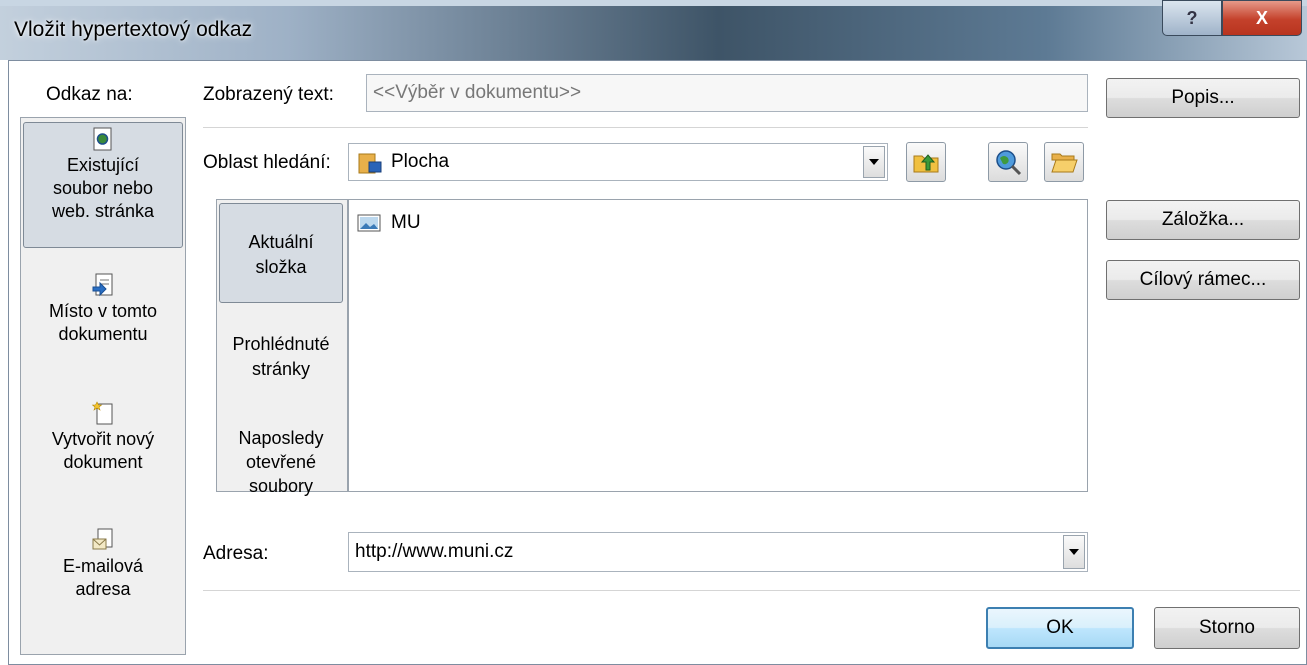  I want to click on link-to-heading: Odkaz na:, so click(89, 94).